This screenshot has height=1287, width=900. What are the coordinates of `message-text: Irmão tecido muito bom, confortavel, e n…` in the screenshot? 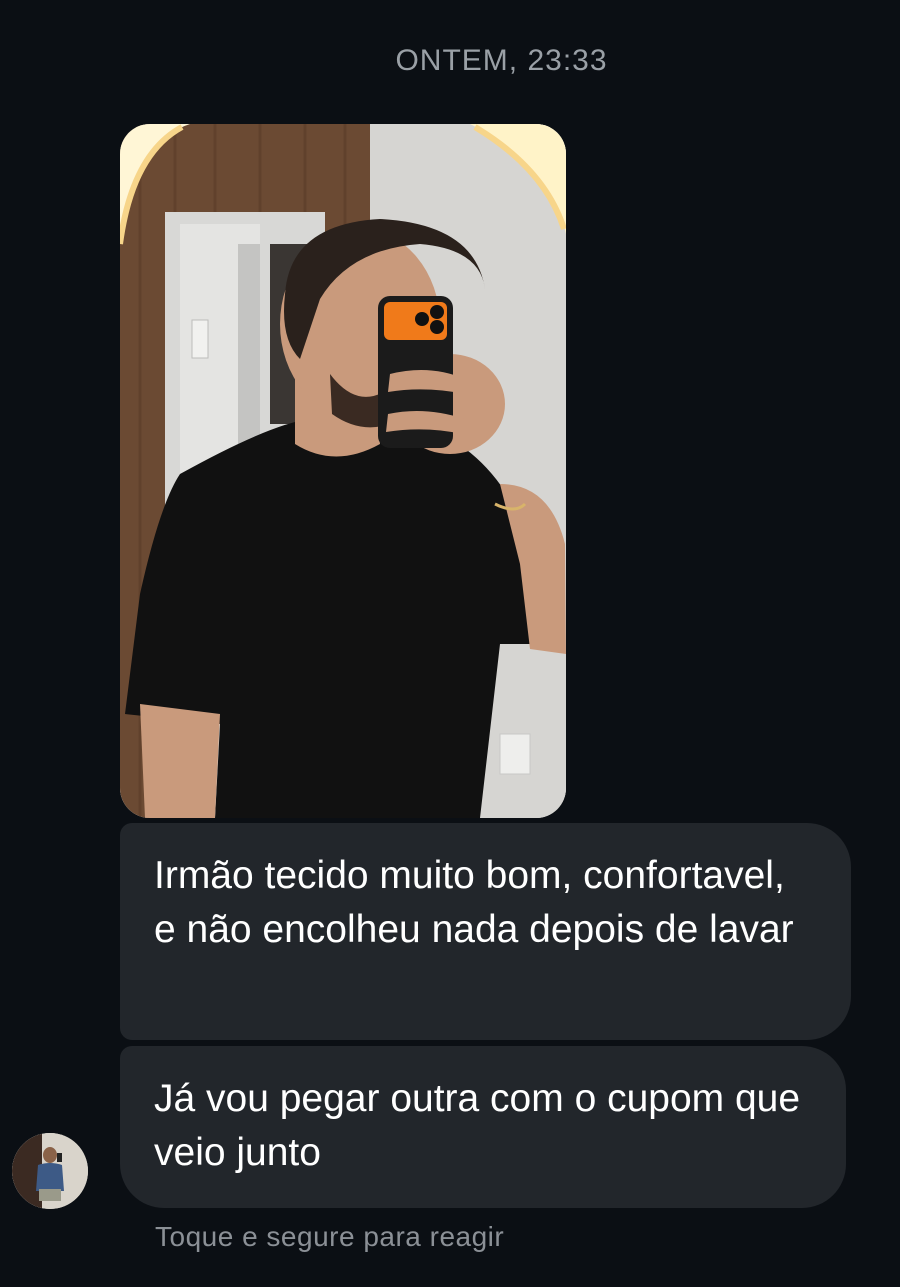 It's located at (474, 902).